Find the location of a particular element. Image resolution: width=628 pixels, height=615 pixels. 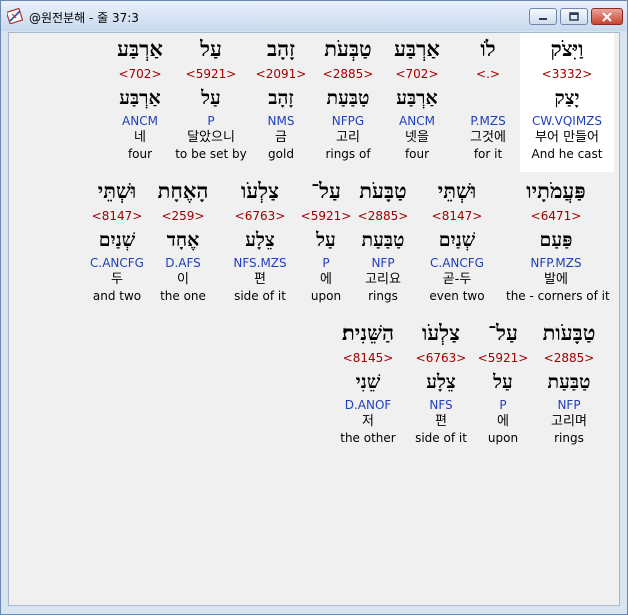

hebrew-lemma: שֵׁנִי is located at coordinates (368, 382).